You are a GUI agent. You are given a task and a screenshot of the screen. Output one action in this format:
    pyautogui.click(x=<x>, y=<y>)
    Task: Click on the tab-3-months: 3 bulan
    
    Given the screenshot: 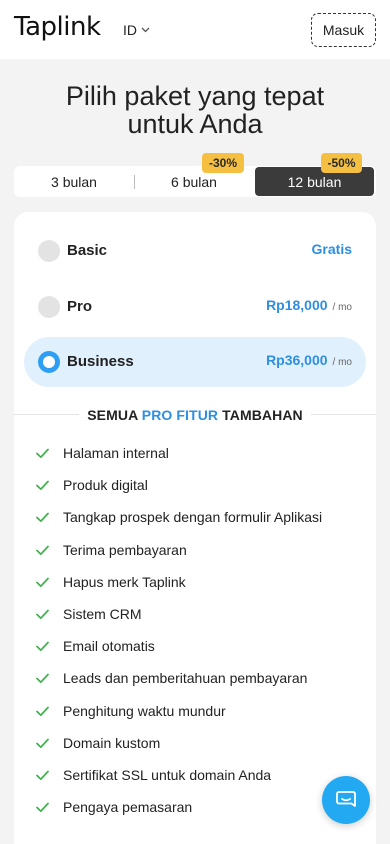 What is the action you would take?
    pyautogui.click(x=74, y=181)
    